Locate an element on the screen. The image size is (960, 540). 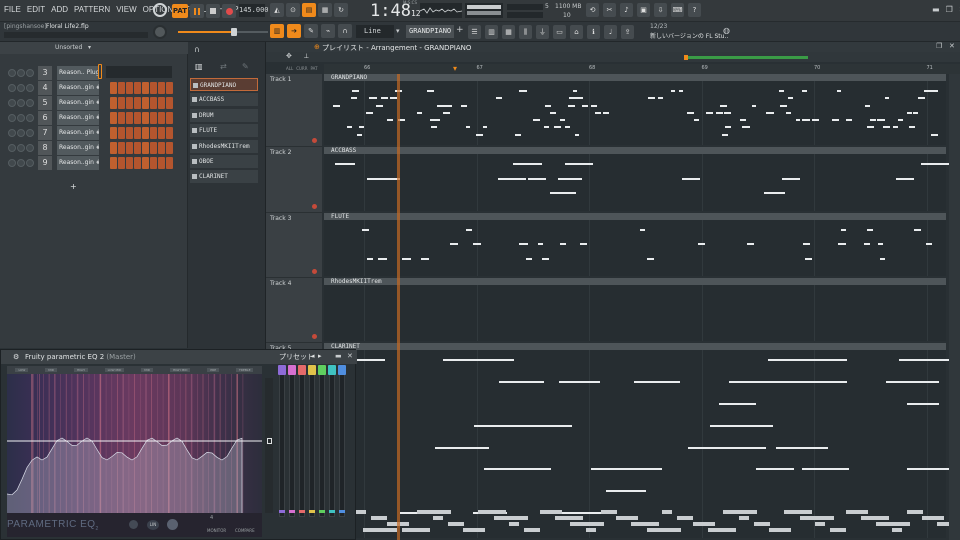
eq-minimize-icon: ▬ is located at coordinates (338, 356).